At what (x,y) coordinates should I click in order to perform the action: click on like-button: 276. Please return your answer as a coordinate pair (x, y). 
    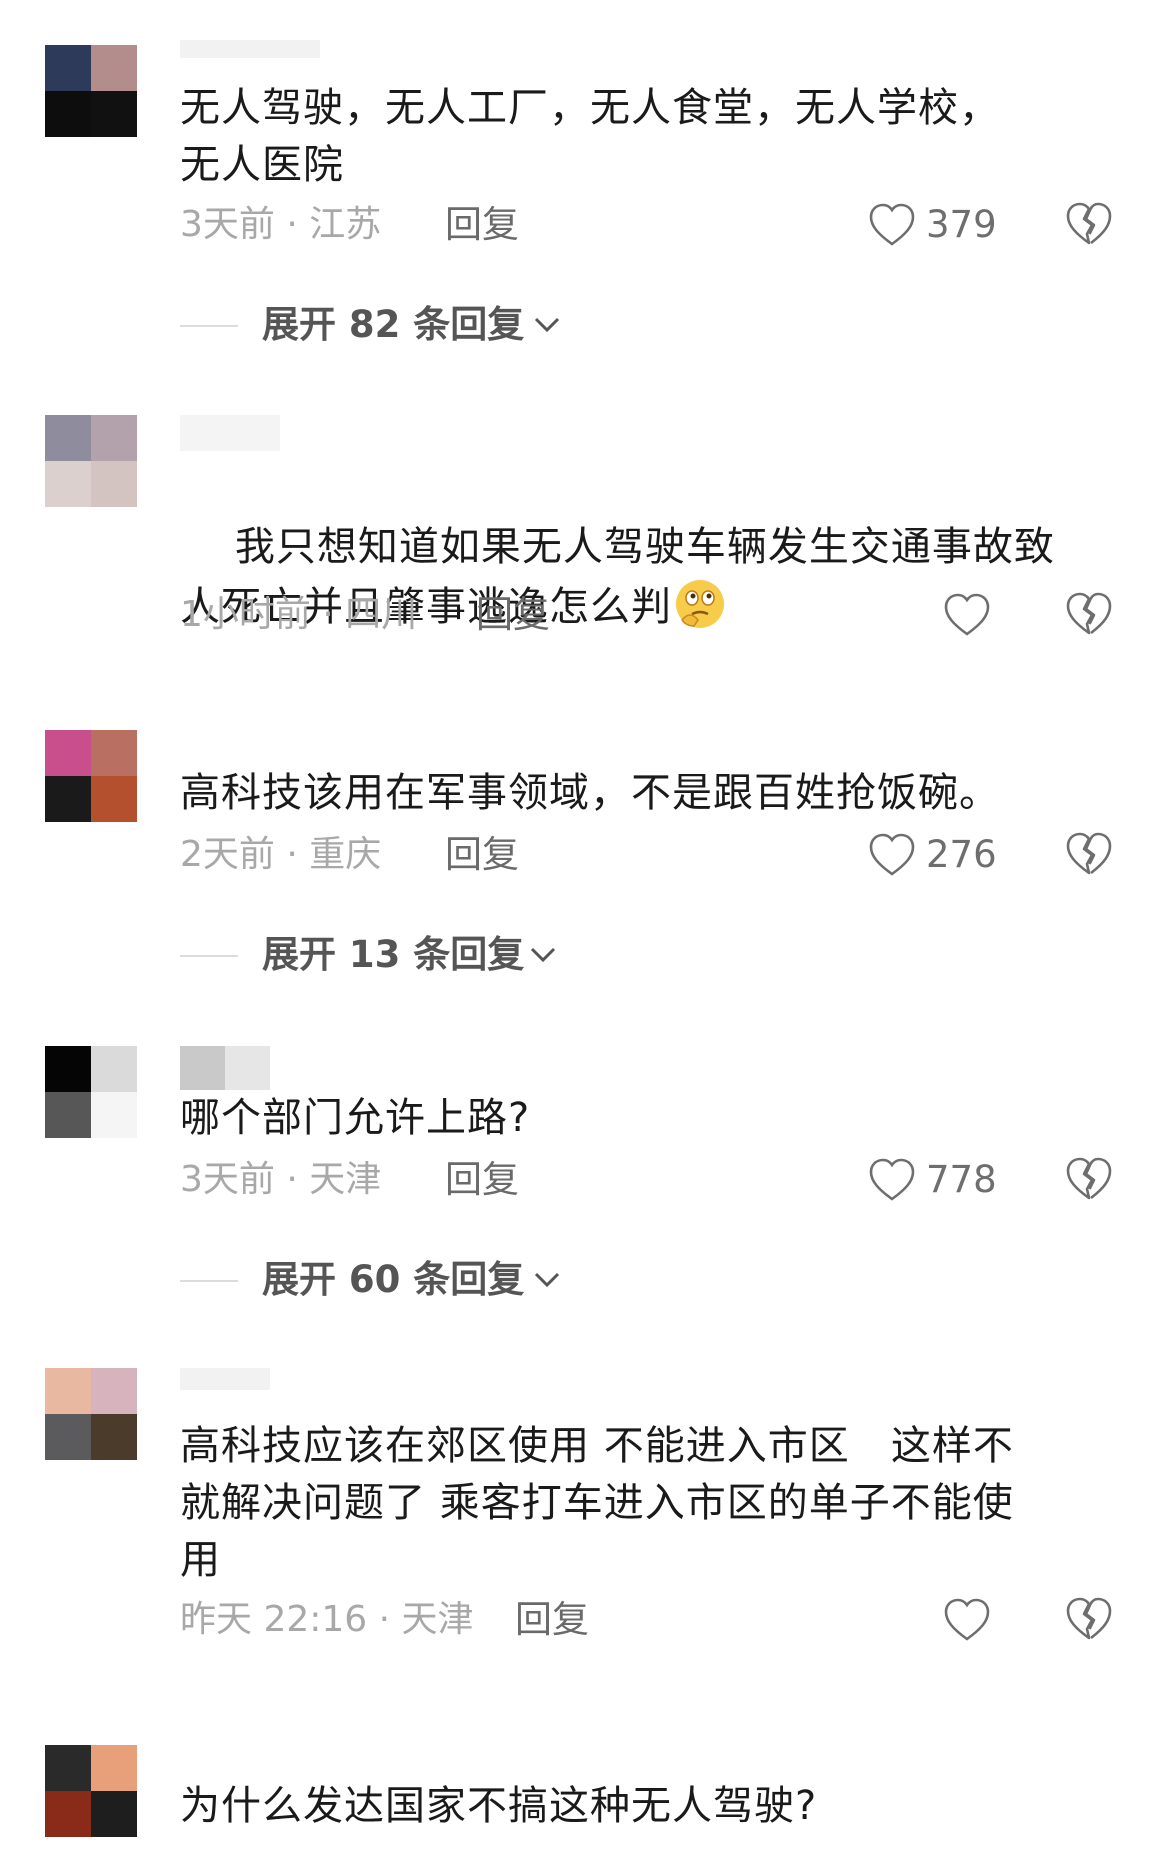
    Looking at the image, I should click on (938, 855).